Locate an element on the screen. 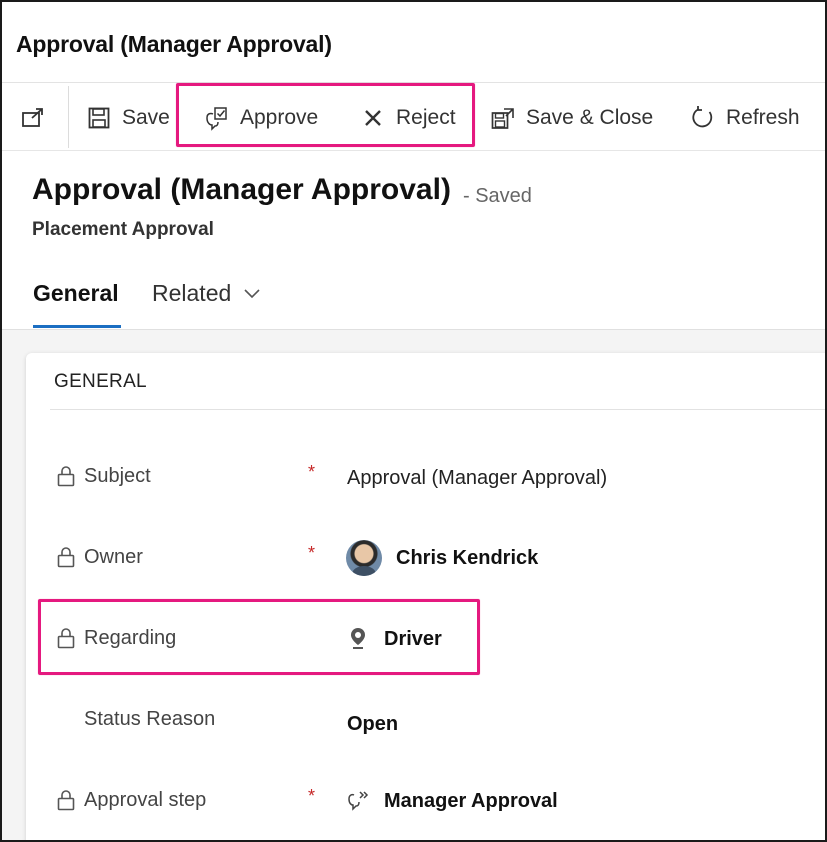 This screenshot has height=842, width=827. approve-reject-highlight is located at coordinates (325, 115).